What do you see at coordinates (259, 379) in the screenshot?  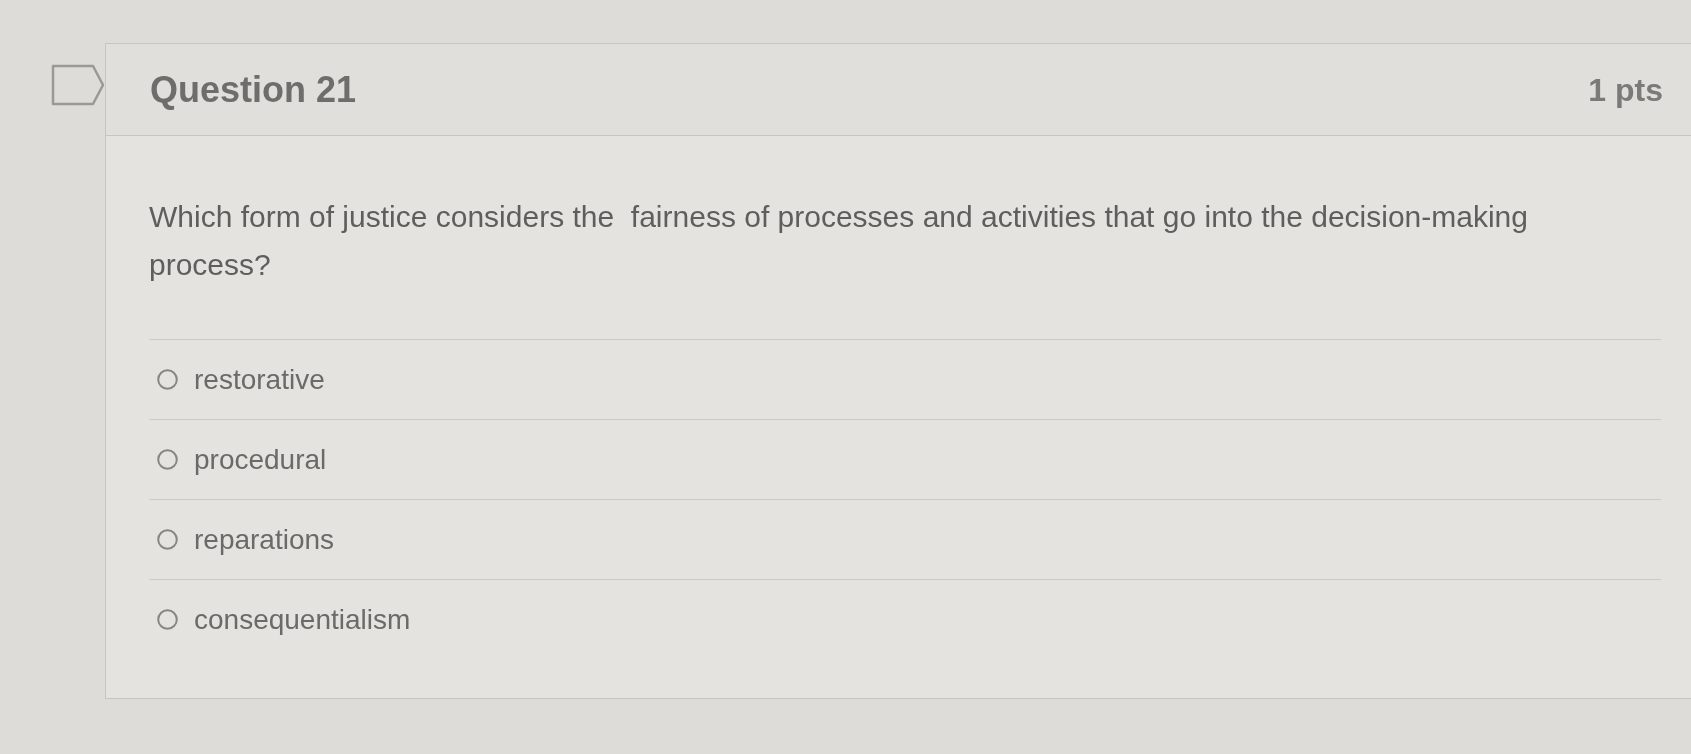 I see `option-label: restorative` at bounding box center [259, 379].